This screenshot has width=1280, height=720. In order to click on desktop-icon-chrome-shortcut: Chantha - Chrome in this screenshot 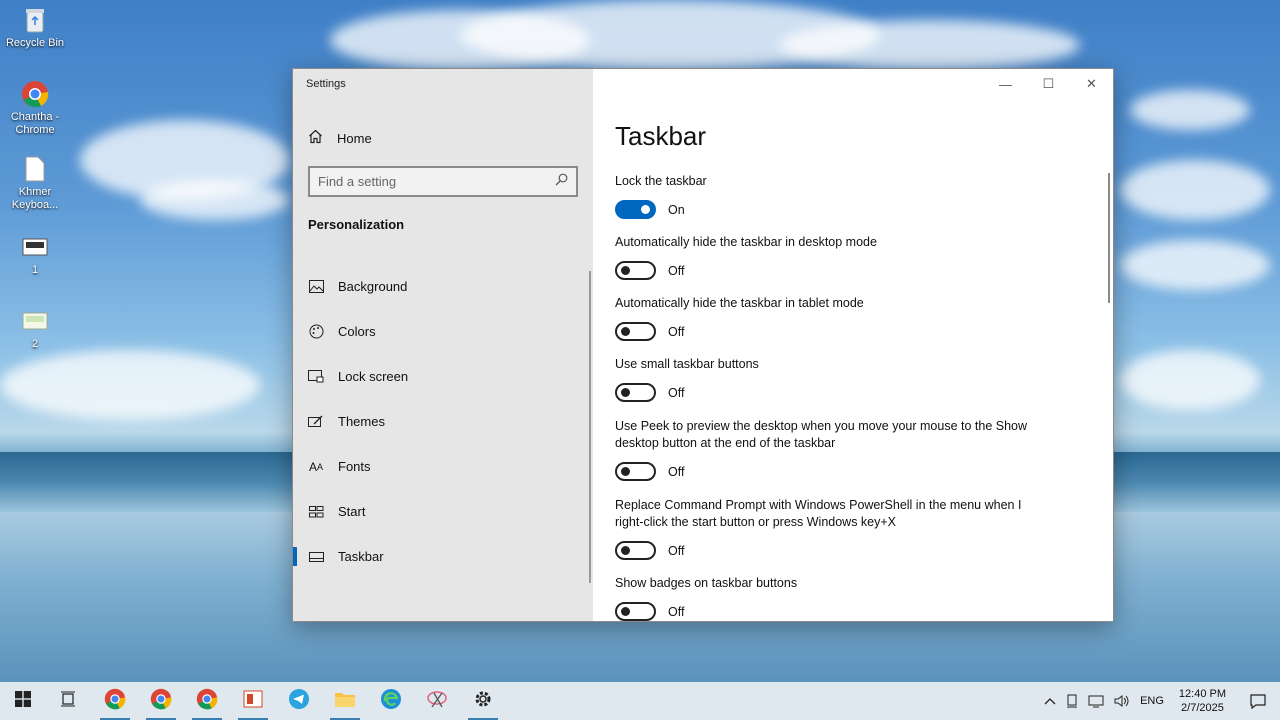, I will do `click(35, 108)`.